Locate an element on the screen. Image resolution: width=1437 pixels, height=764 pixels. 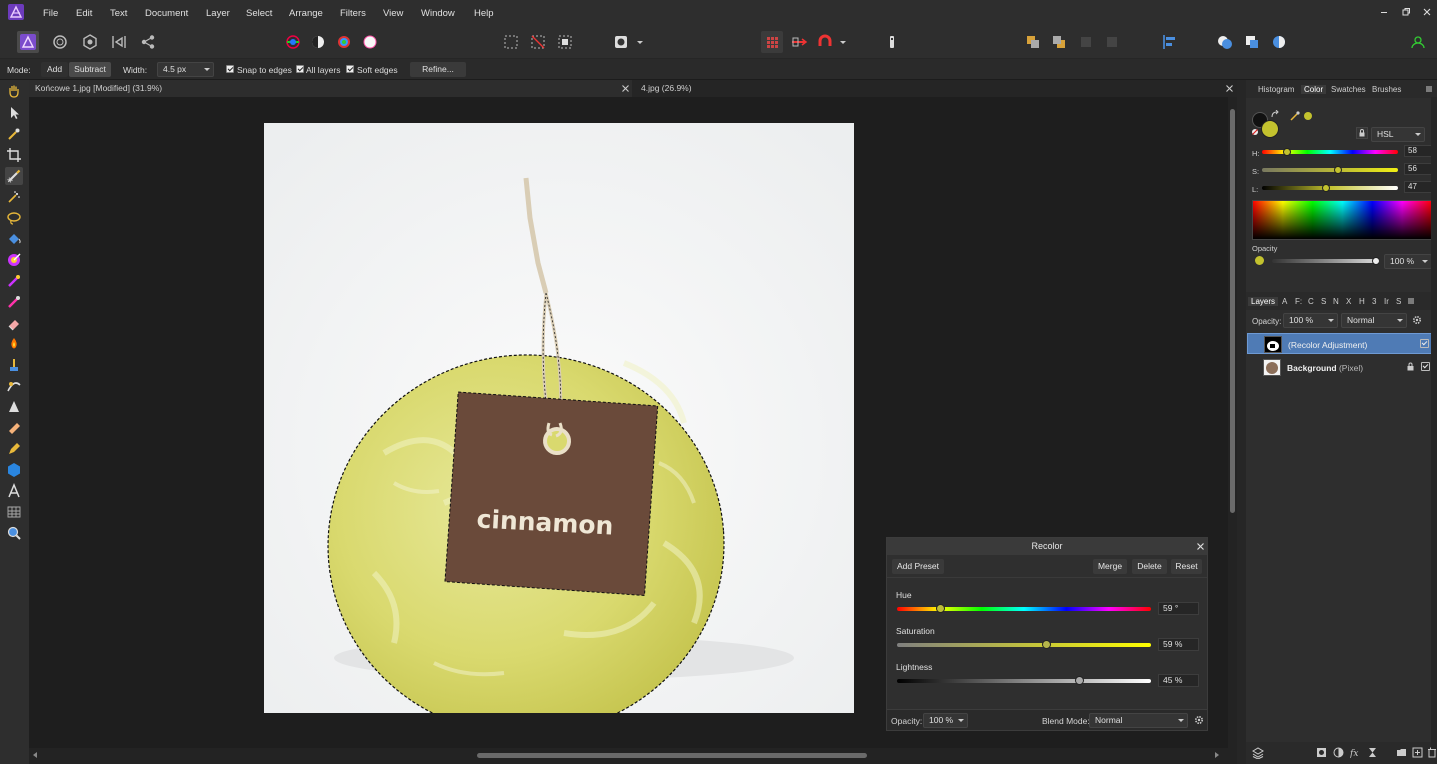
photo-persona-icon is located at coordinates (28, 42).